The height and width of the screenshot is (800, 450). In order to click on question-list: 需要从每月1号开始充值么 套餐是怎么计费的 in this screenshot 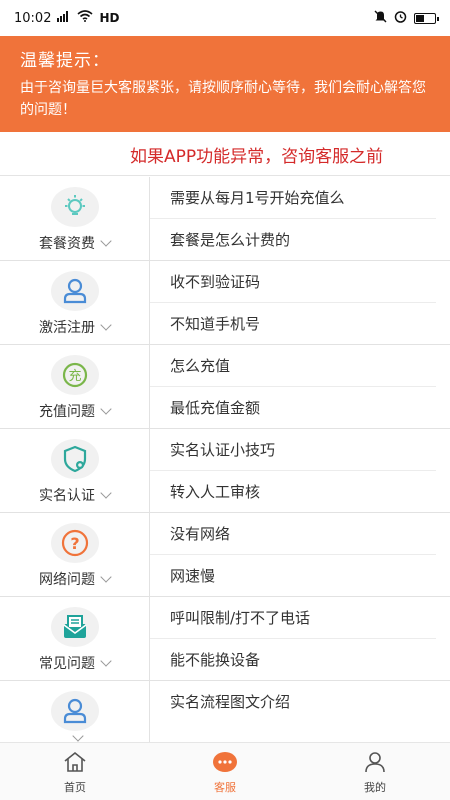, I will do `click(300, 218)`.